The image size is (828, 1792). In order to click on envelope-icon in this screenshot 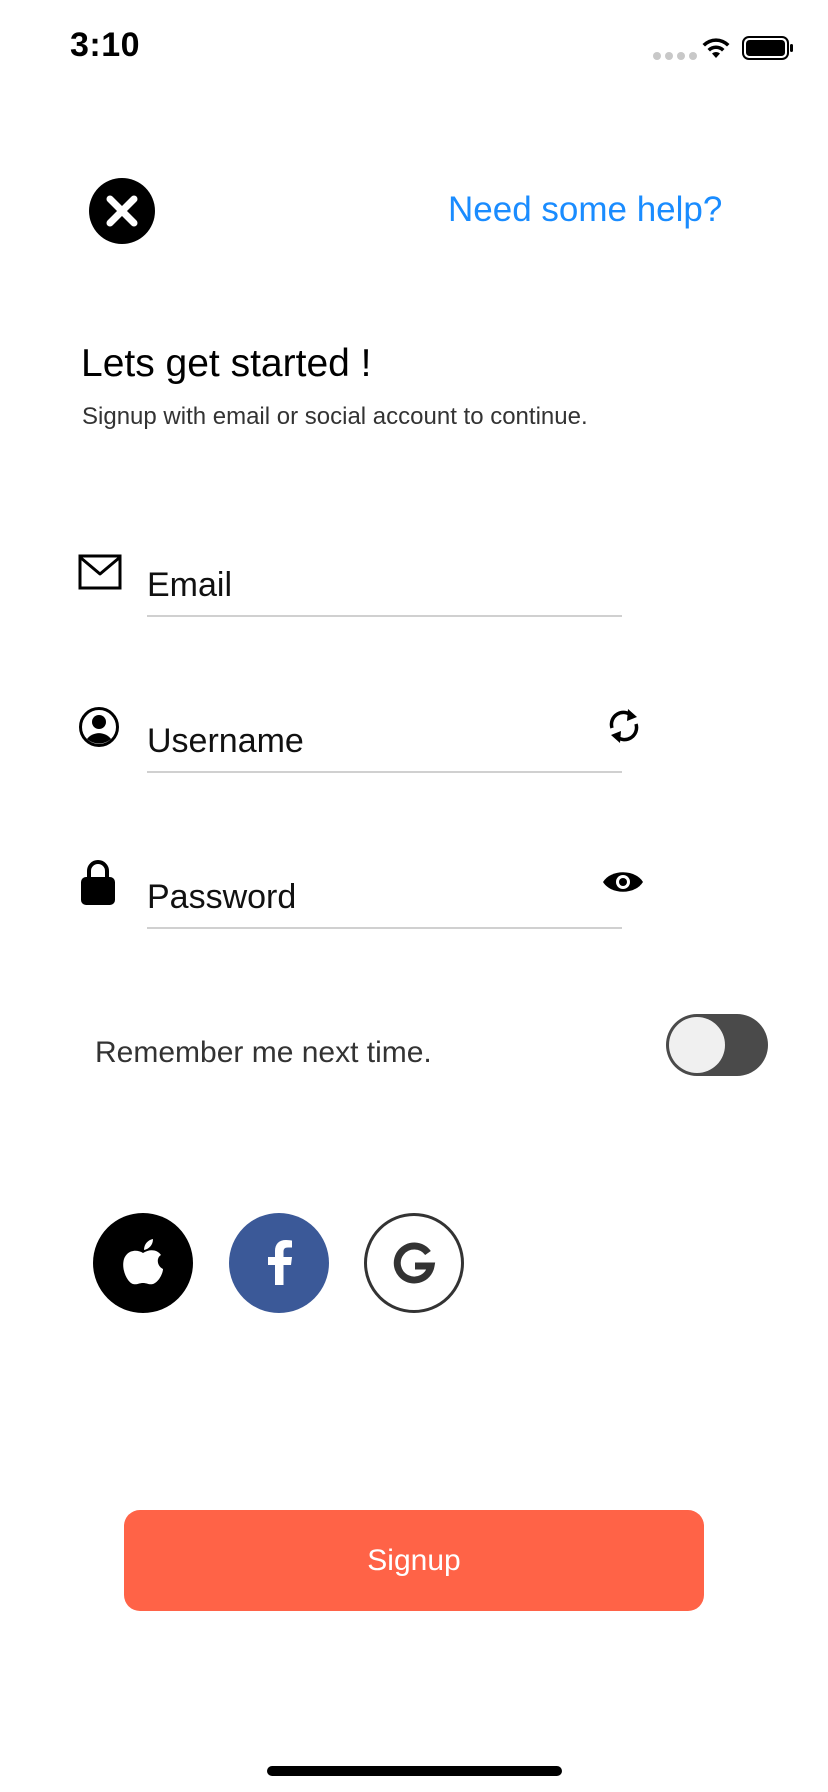, I will do `click(100, 574)`.